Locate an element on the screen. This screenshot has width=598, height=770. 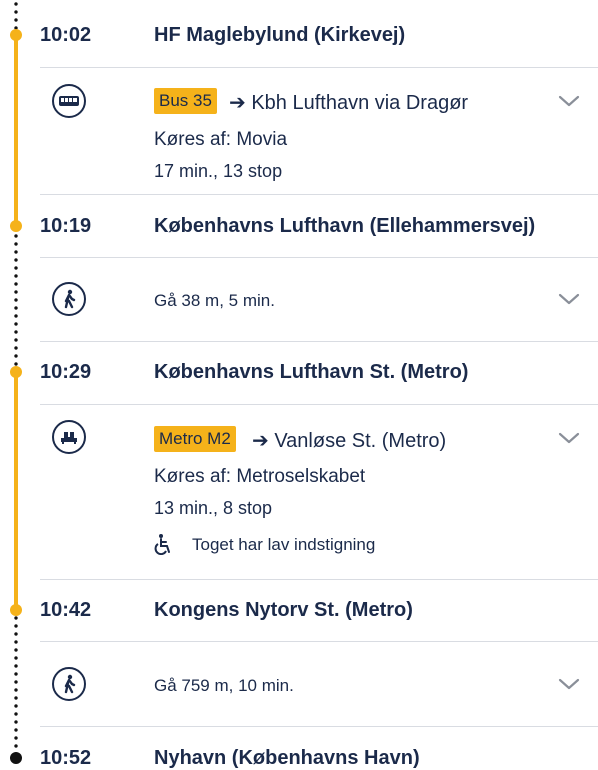
timeline-end-dot is located at coordinates (16, 758).